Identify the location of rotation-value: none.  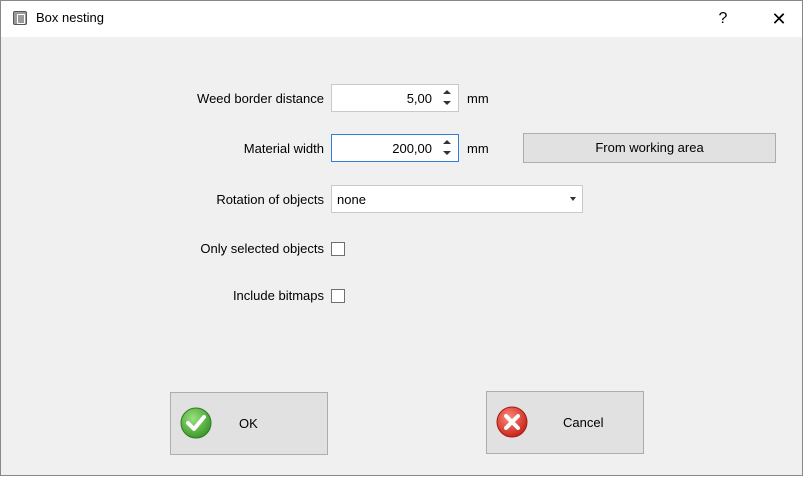
(351, 199).